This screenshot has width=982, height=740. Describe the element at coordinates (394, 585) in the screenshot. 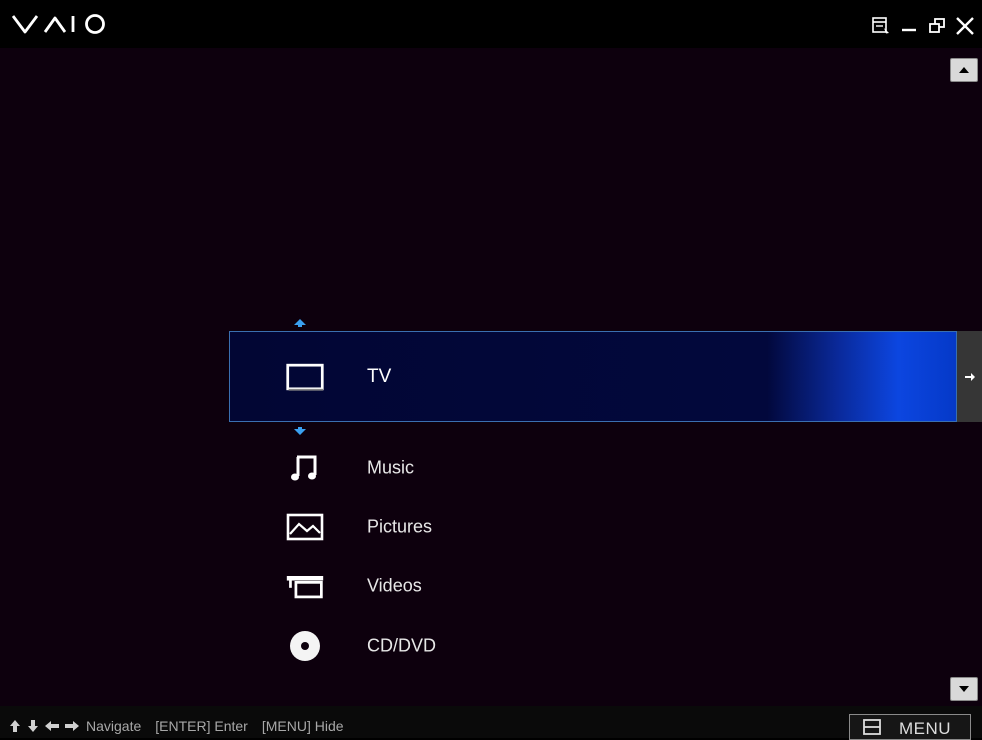

I see `menu-item-label: Videos` at that location.